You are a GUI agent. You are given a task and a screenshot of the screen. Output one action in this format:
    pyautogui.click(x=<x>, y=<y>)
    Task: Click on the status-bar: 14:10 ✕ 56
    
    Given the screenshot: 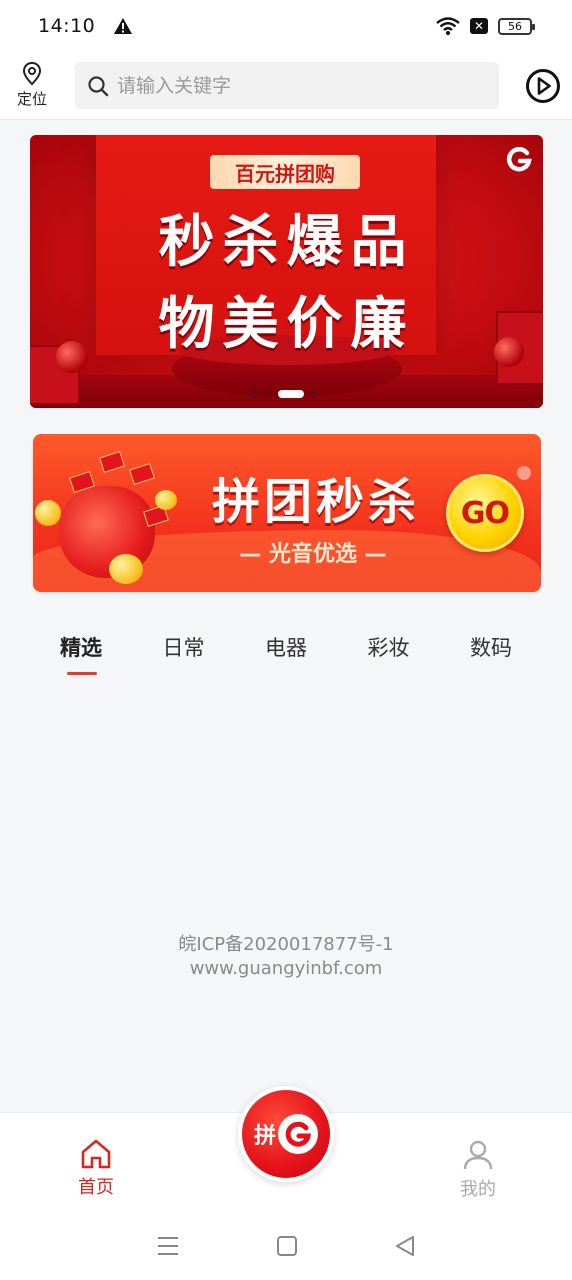 What is the action you would take?
    pyautogui.click(x=286, y=26)
    